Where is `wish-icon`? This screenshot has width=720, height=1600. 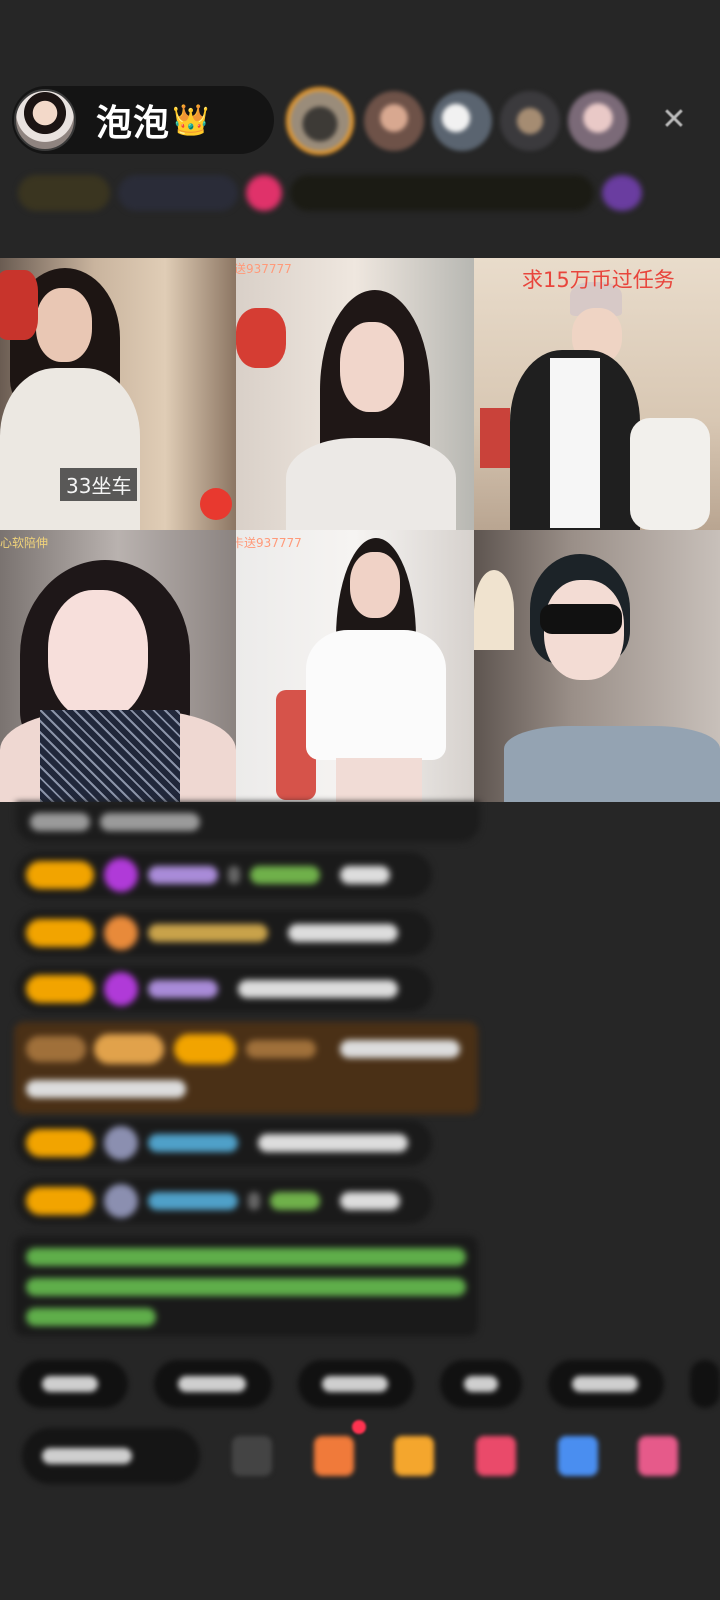
wish-icon is located at coordinates (414, 1456).